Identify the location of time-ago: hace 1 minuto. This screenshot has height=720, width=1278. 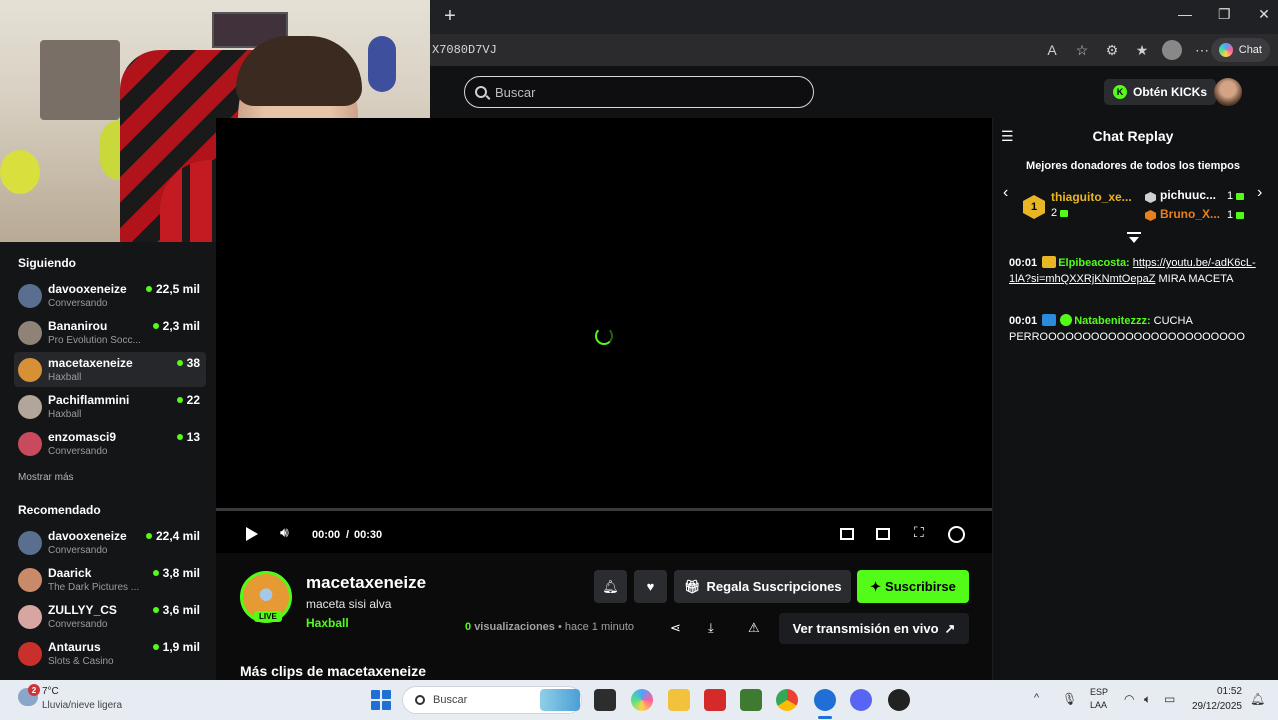
(599, 627).